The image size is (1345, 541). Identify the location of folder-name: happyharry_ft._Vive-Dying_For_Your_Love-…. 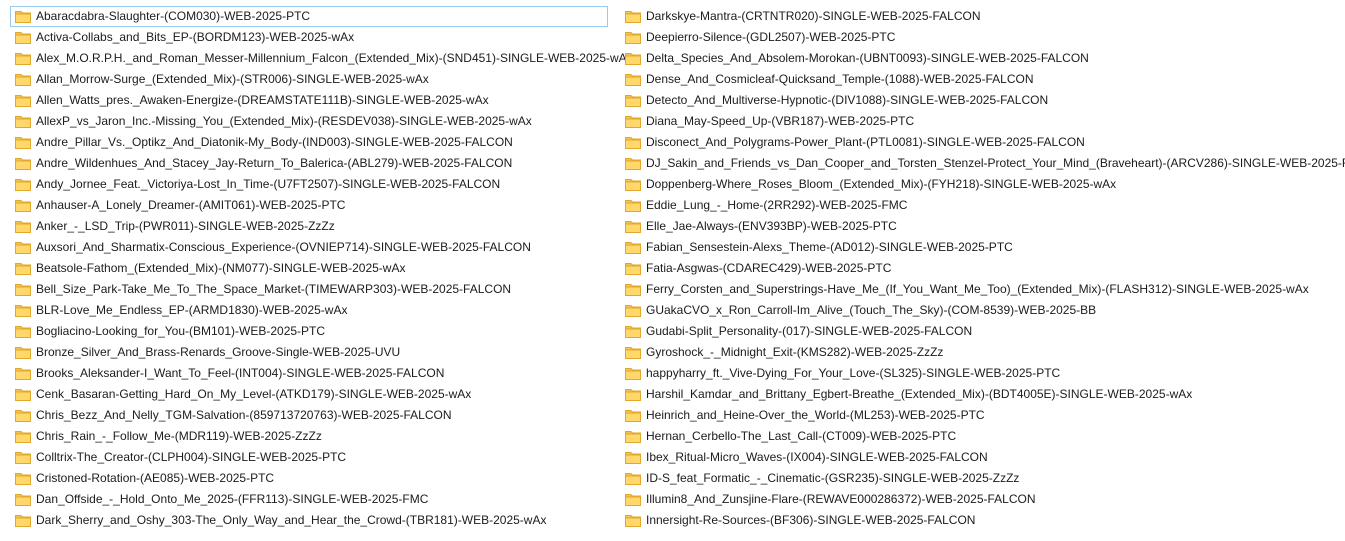
(853, 373).